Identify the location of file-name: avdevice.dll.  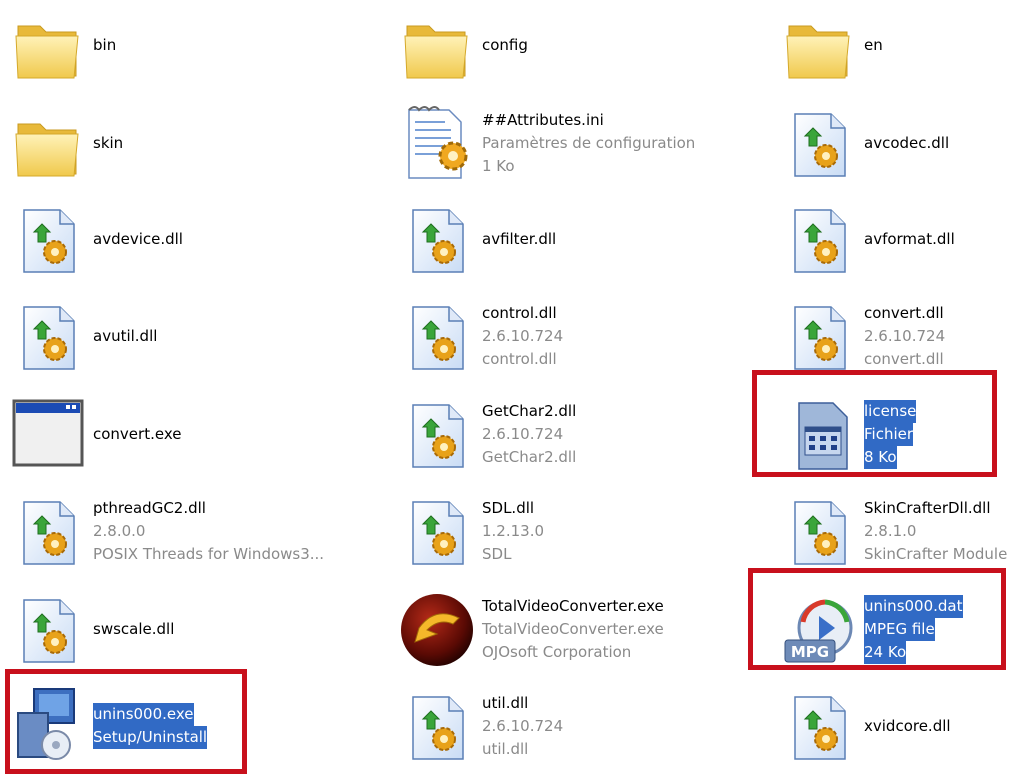
(138, 238).